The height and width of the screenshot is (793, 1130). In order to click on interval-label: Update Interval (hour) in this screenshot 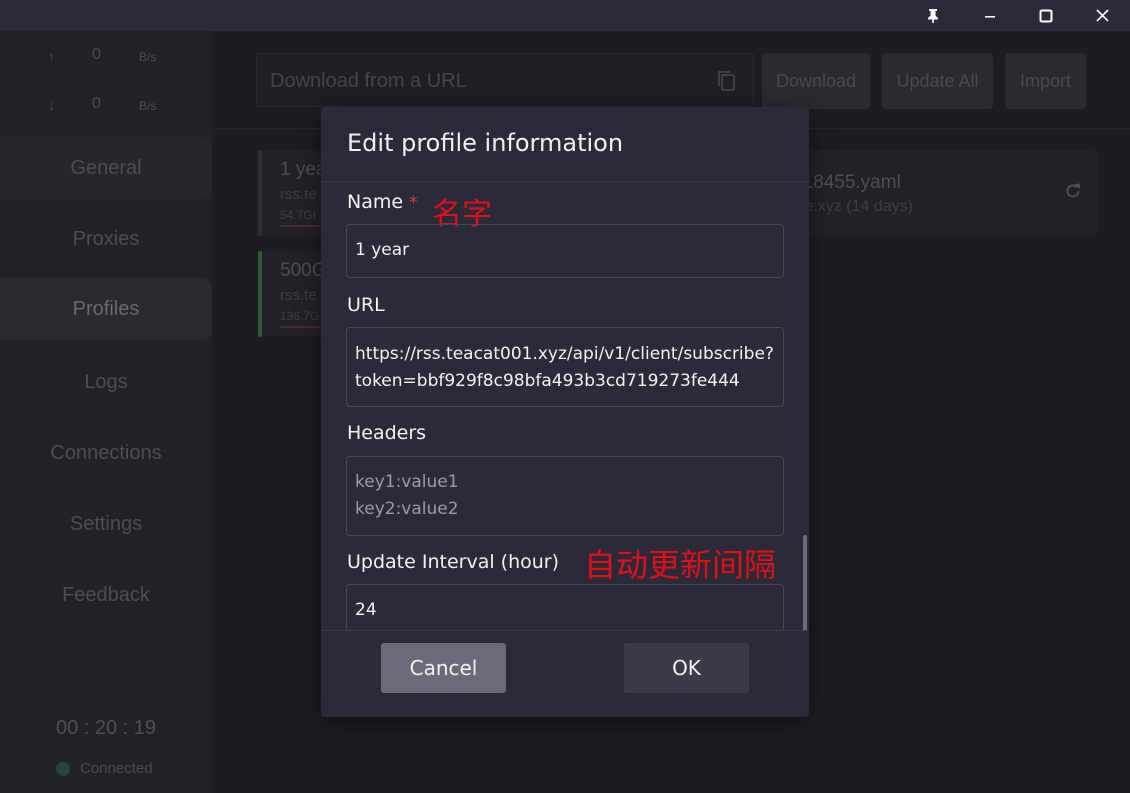, I will do `click(453, 562)`.